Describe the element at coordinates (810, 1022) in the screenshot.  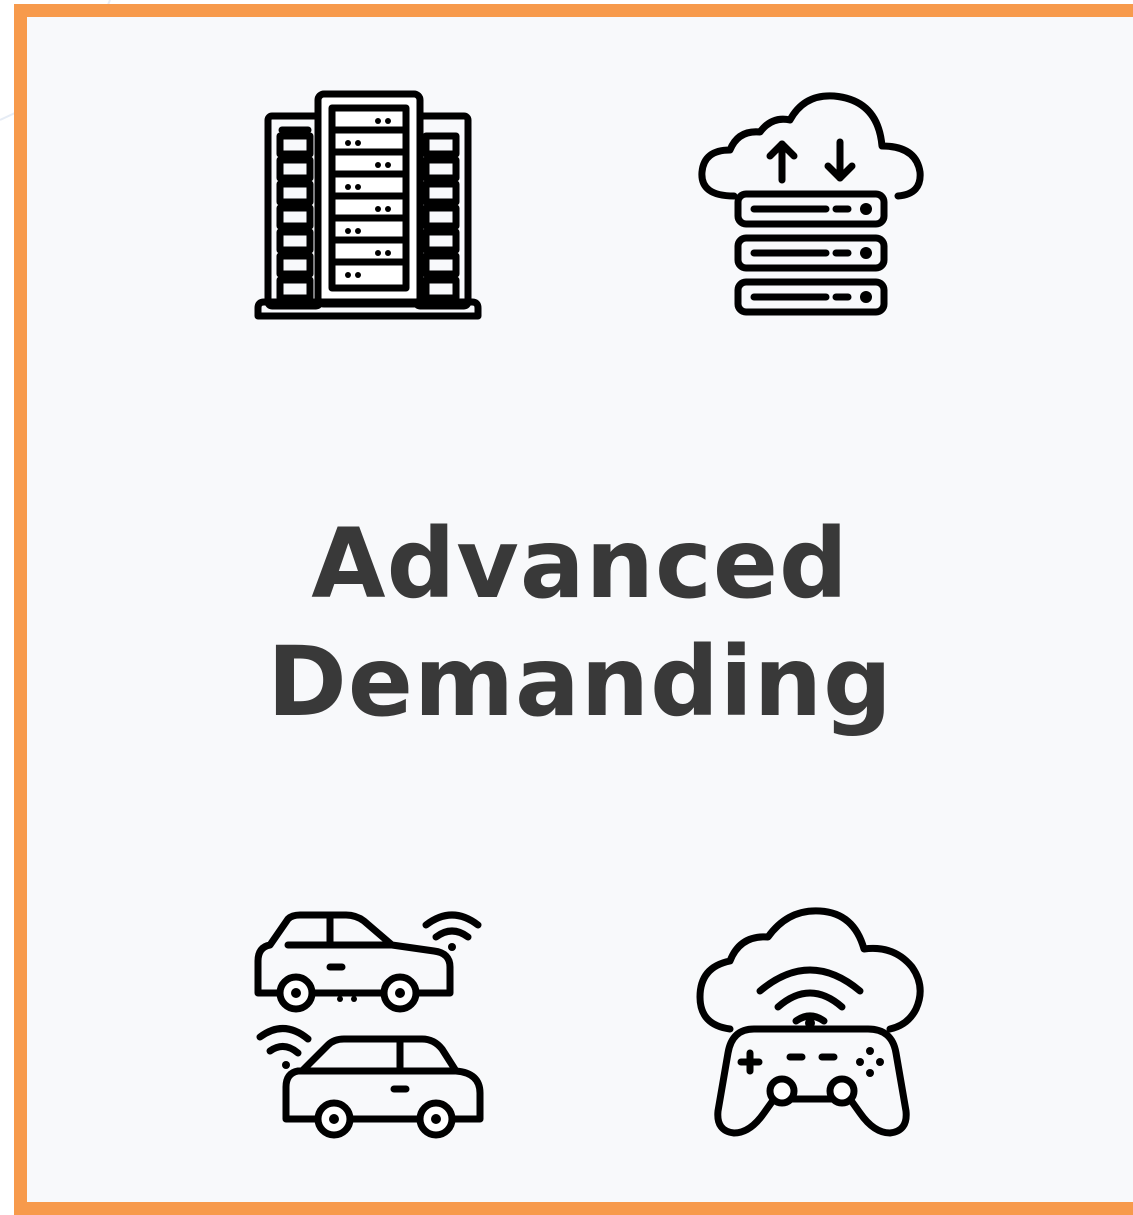
I see `cloud-gaming-icon` at that location.